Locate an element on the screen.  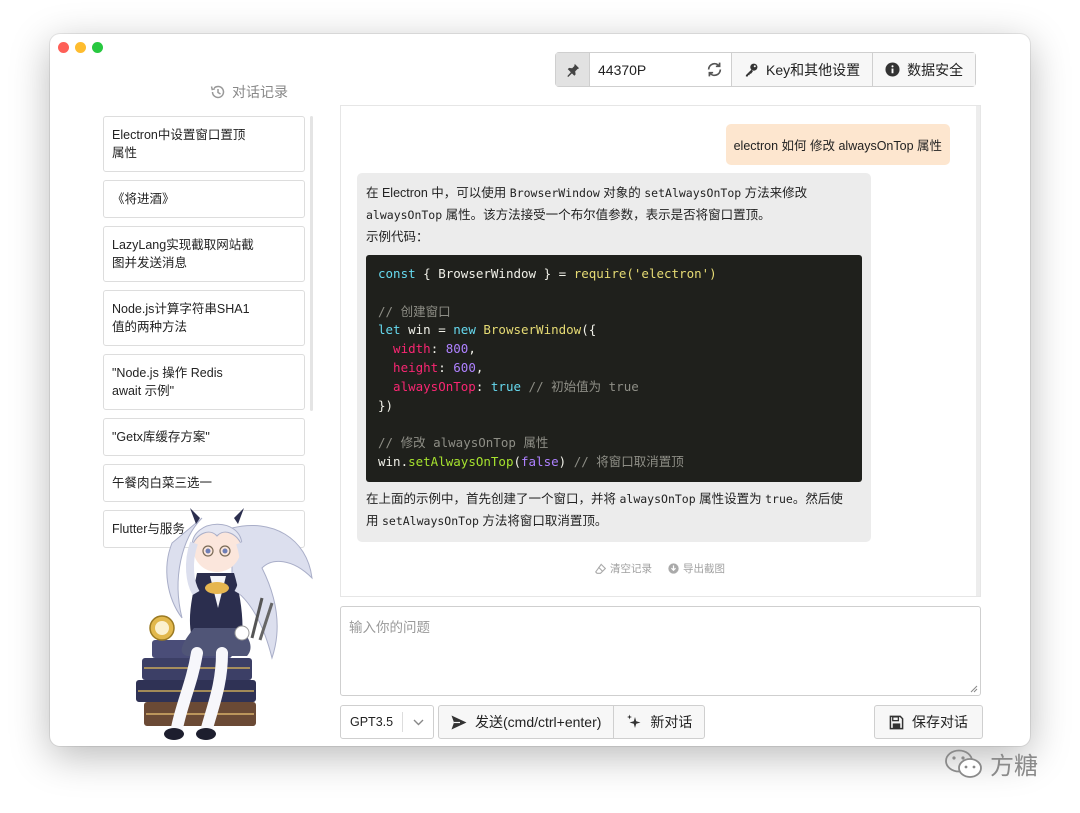
window-controls is located at coordinates (80, 47).